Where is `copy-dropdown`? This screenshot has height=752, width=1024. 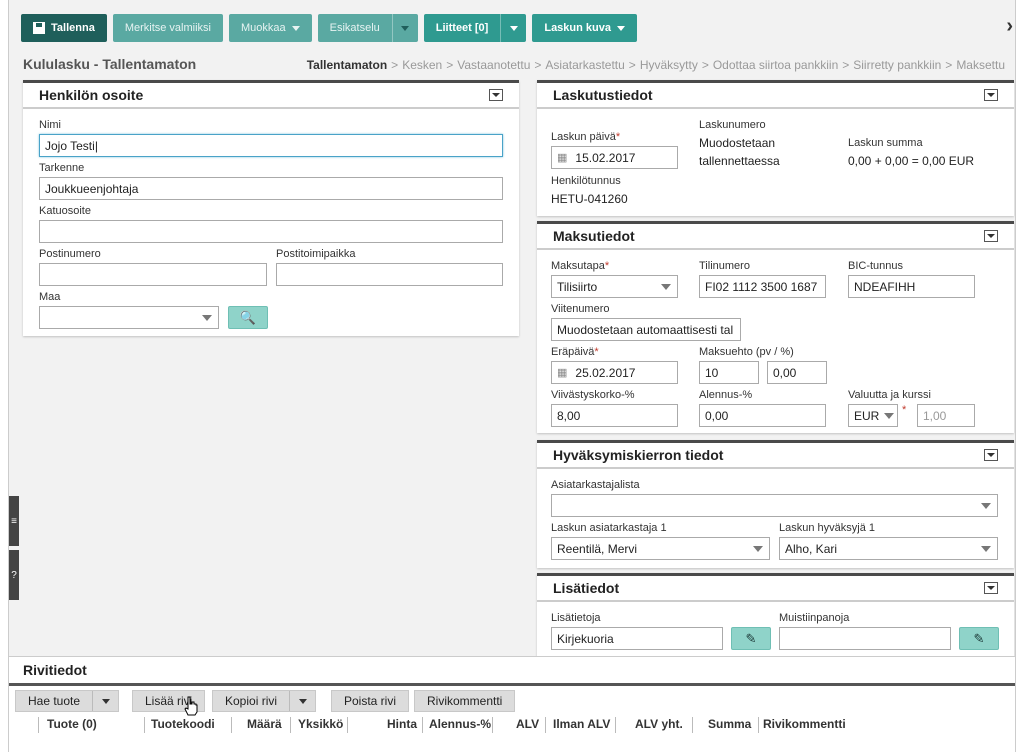 copy-dropdown is located at coordinates (302, 701).